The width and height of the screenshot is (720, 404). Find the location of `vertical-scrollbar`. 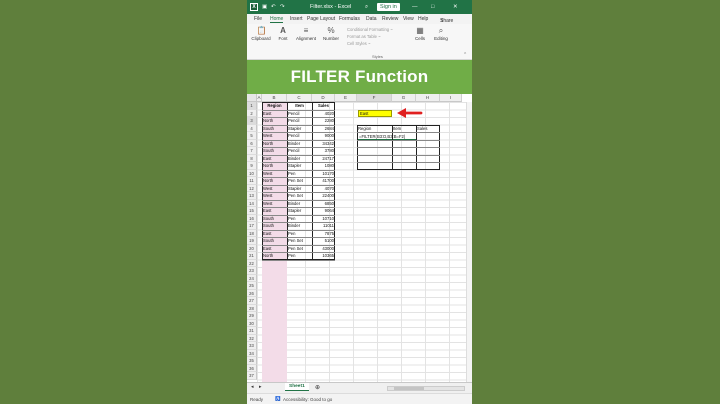

vertical-scrollbar is located at coordinates (469, 242).